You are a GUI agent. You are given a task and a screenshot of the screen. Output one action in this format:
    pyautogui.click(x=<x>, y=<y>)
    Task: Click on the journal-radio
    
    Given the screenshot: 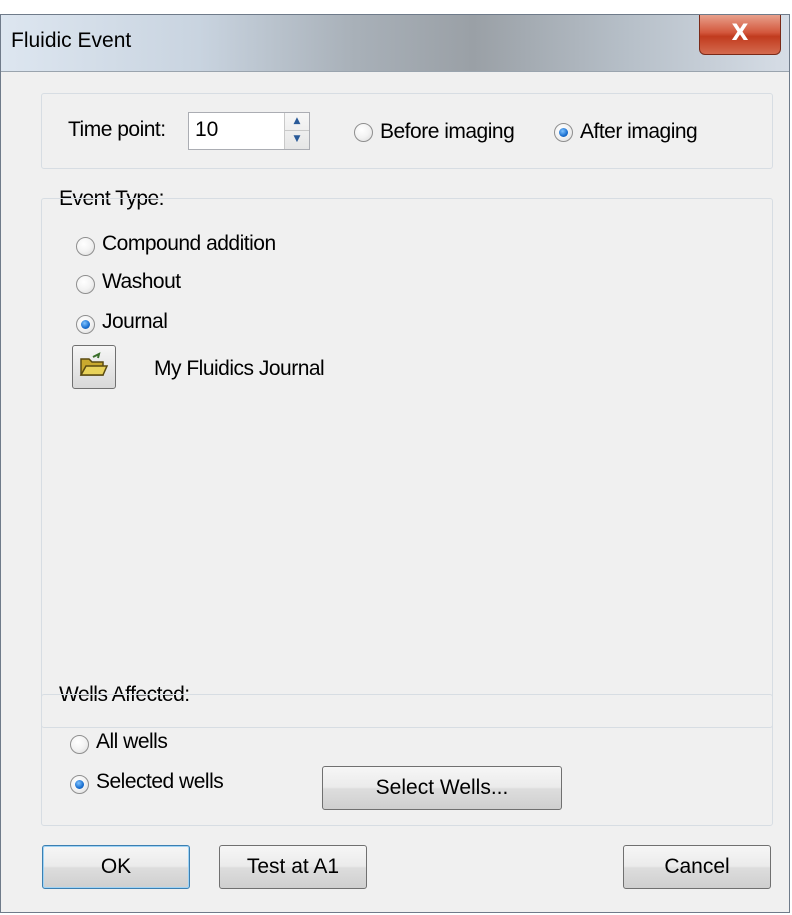 What is the action you would take?
    pyautogui.click(x=85, y=324)
    